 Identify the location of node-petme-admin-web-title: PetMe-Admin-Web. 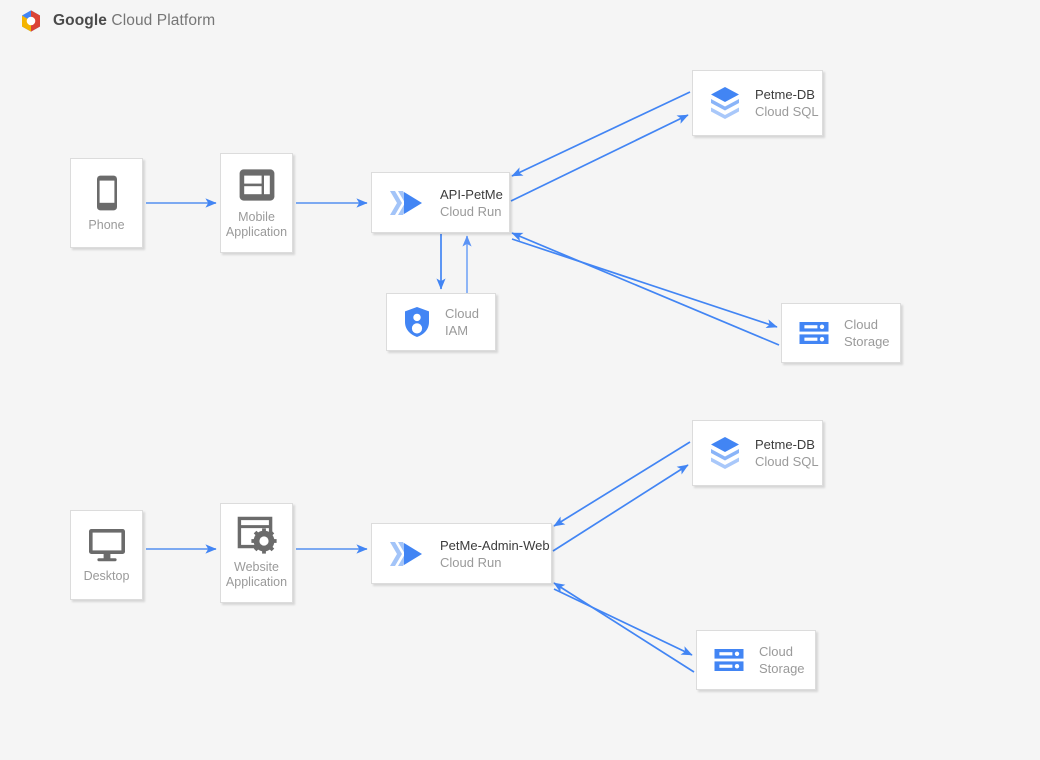
(495, 545).